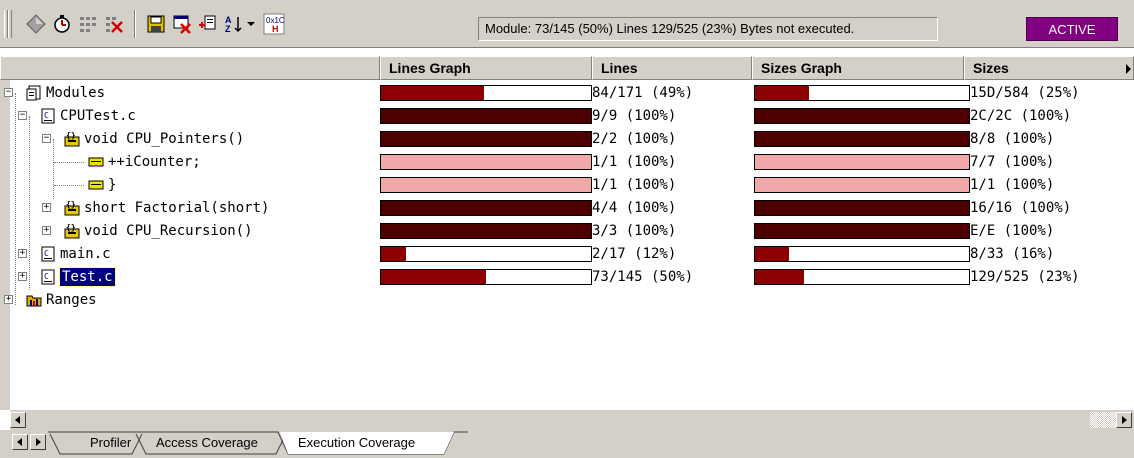  What do you see at coordinates (10, 24) in the screenshot?
I see `toolbar-grip` at bounding box center [10, 24].